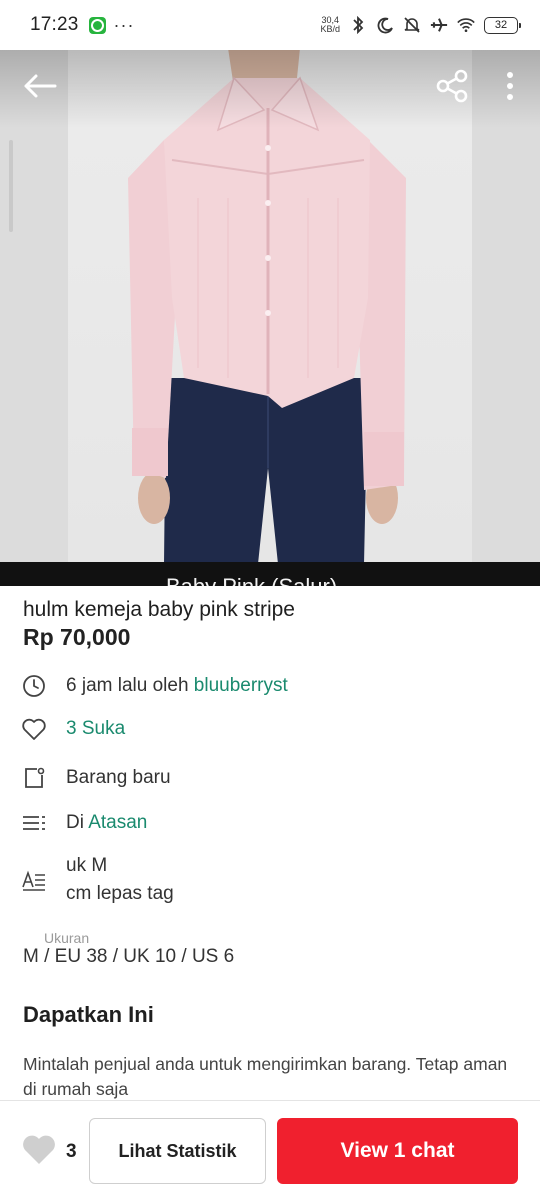 The image size is (540, 1200). Describe the element at coordinates (251, 580) in the screenshot. I see `image-caption: Baby Pink (Salur)` at that location.